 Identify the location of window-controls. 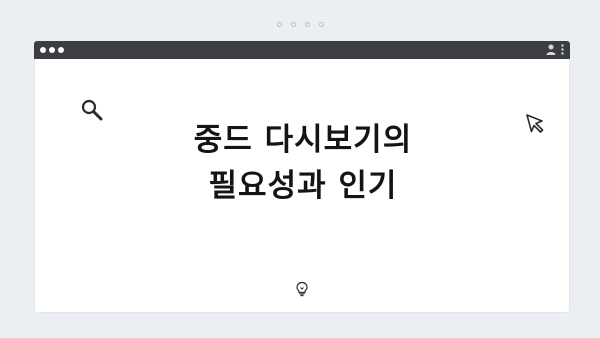
(52, 50).